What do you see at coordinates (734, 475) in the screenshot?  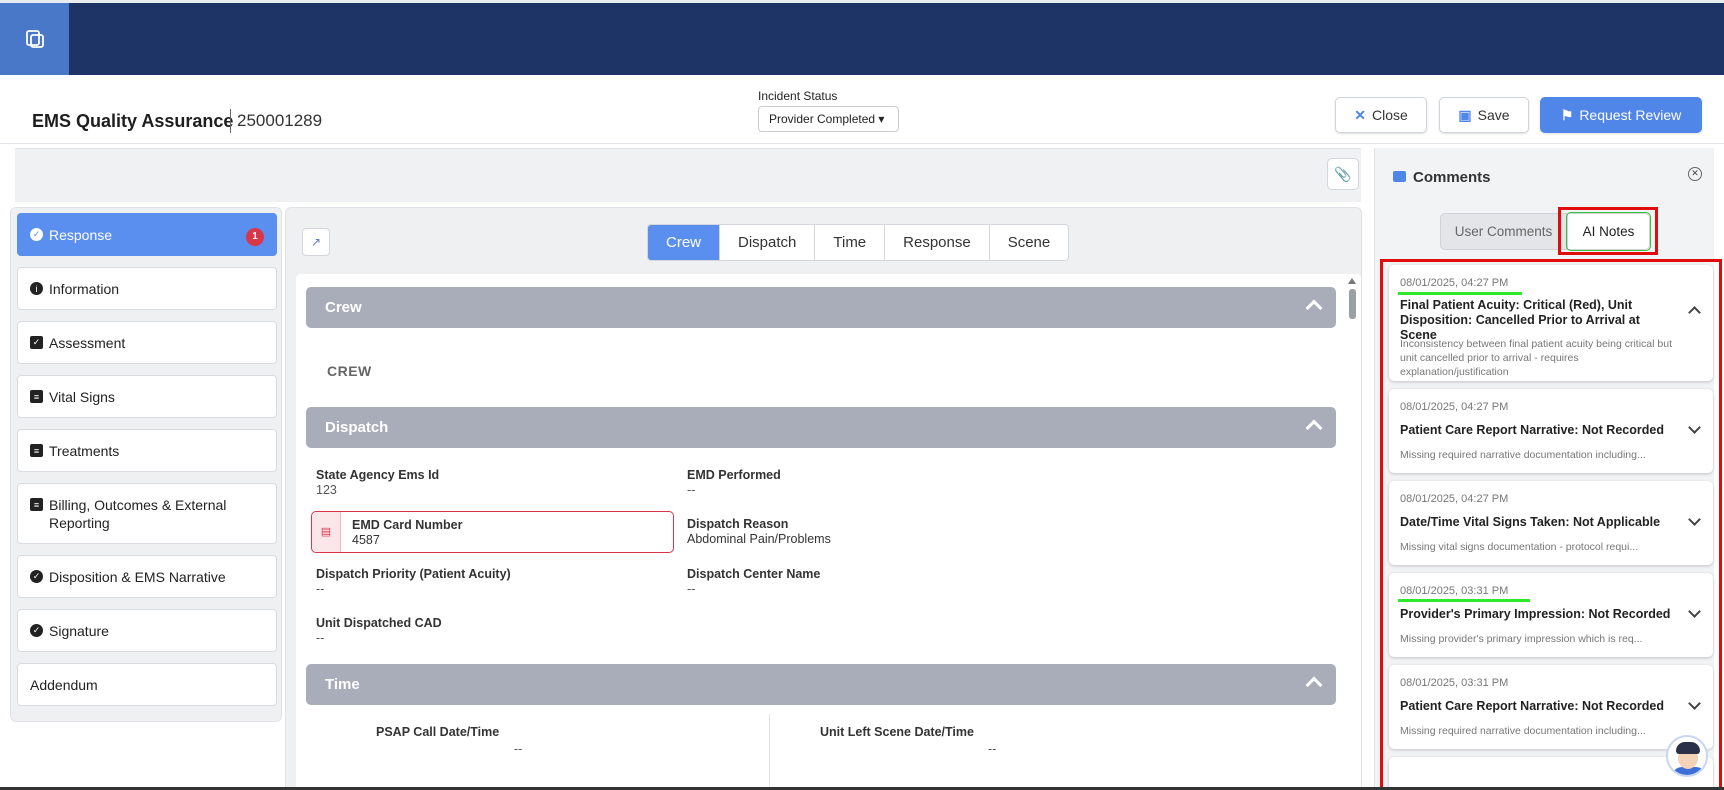 I see `field-label: EMD Performed` at bounding box center [734, 475].